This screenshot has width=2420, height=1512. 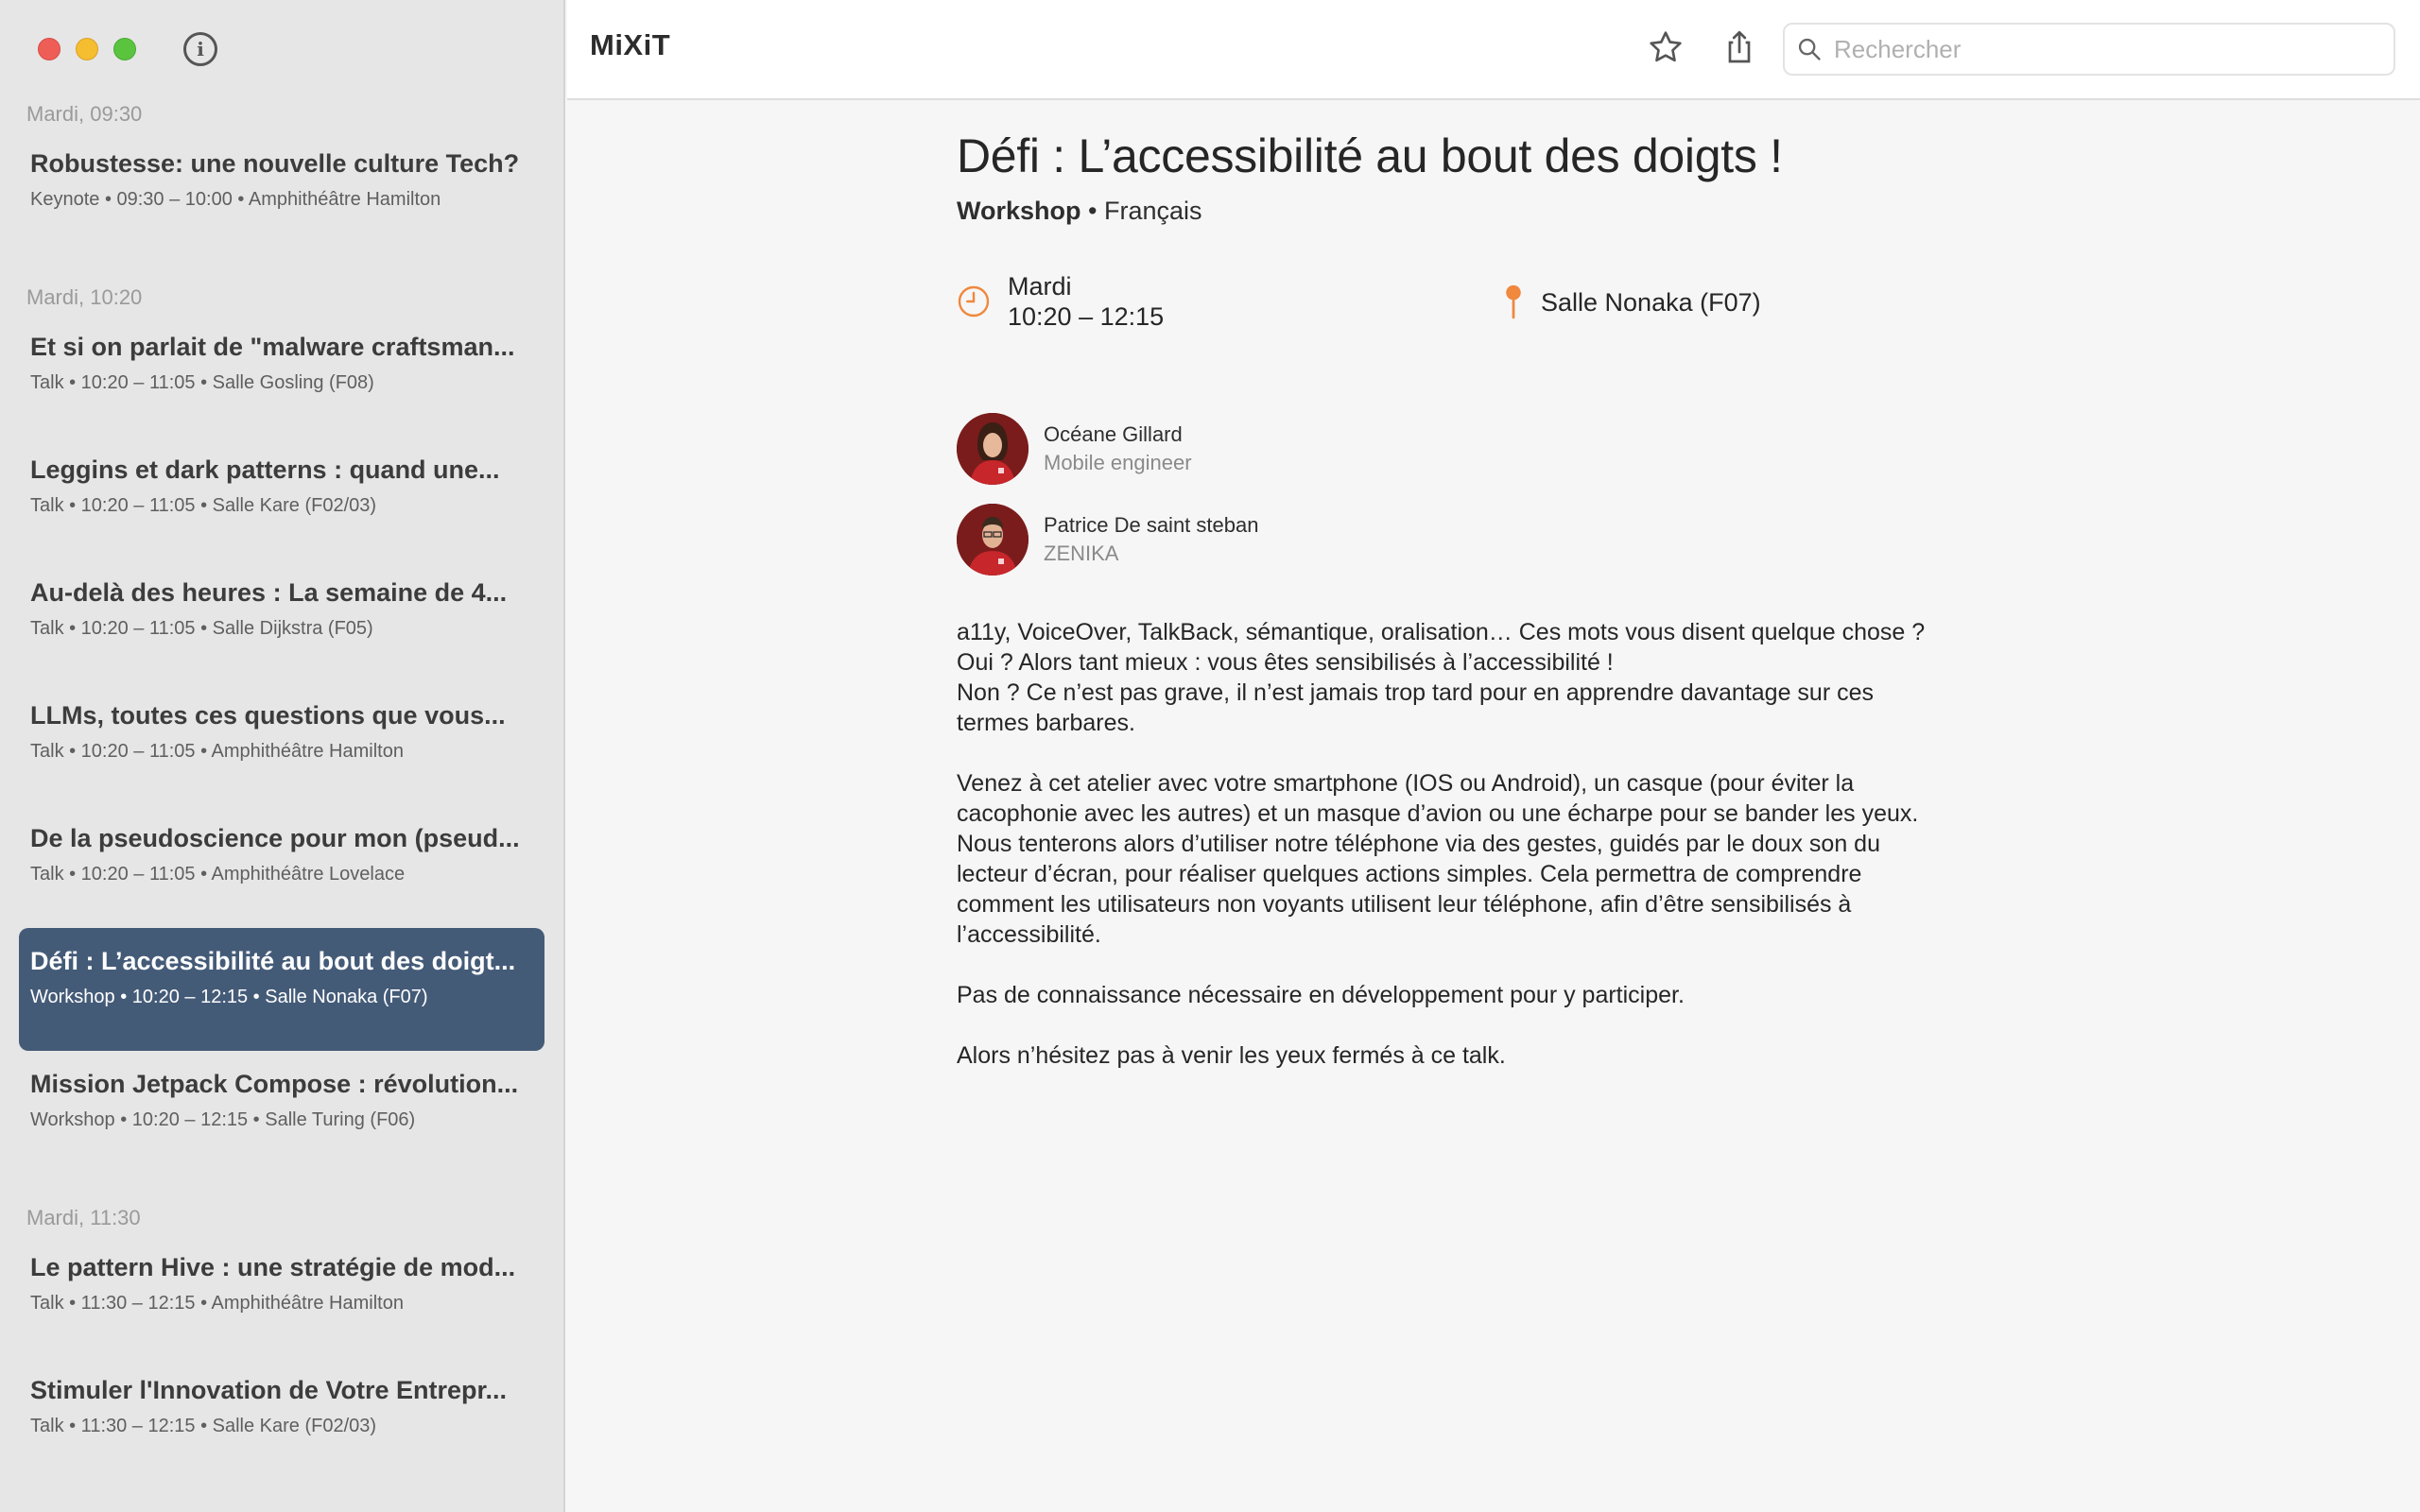 What do you see at coordinates (1651, 302) in the screenshot?
I see `session-room: Salle Nonaka (F07)` at bounding box center [1651, 302].